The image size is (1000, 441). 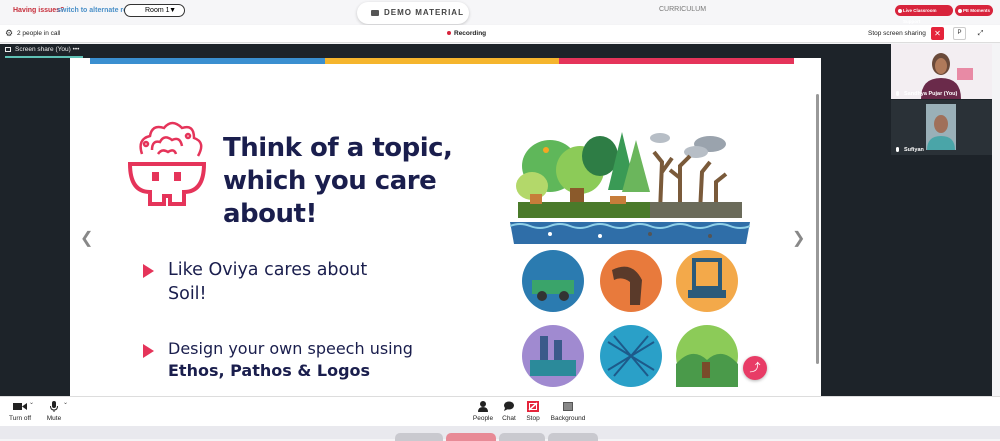 I want to click on chat-label: Chat, so click(x=509, y=418).